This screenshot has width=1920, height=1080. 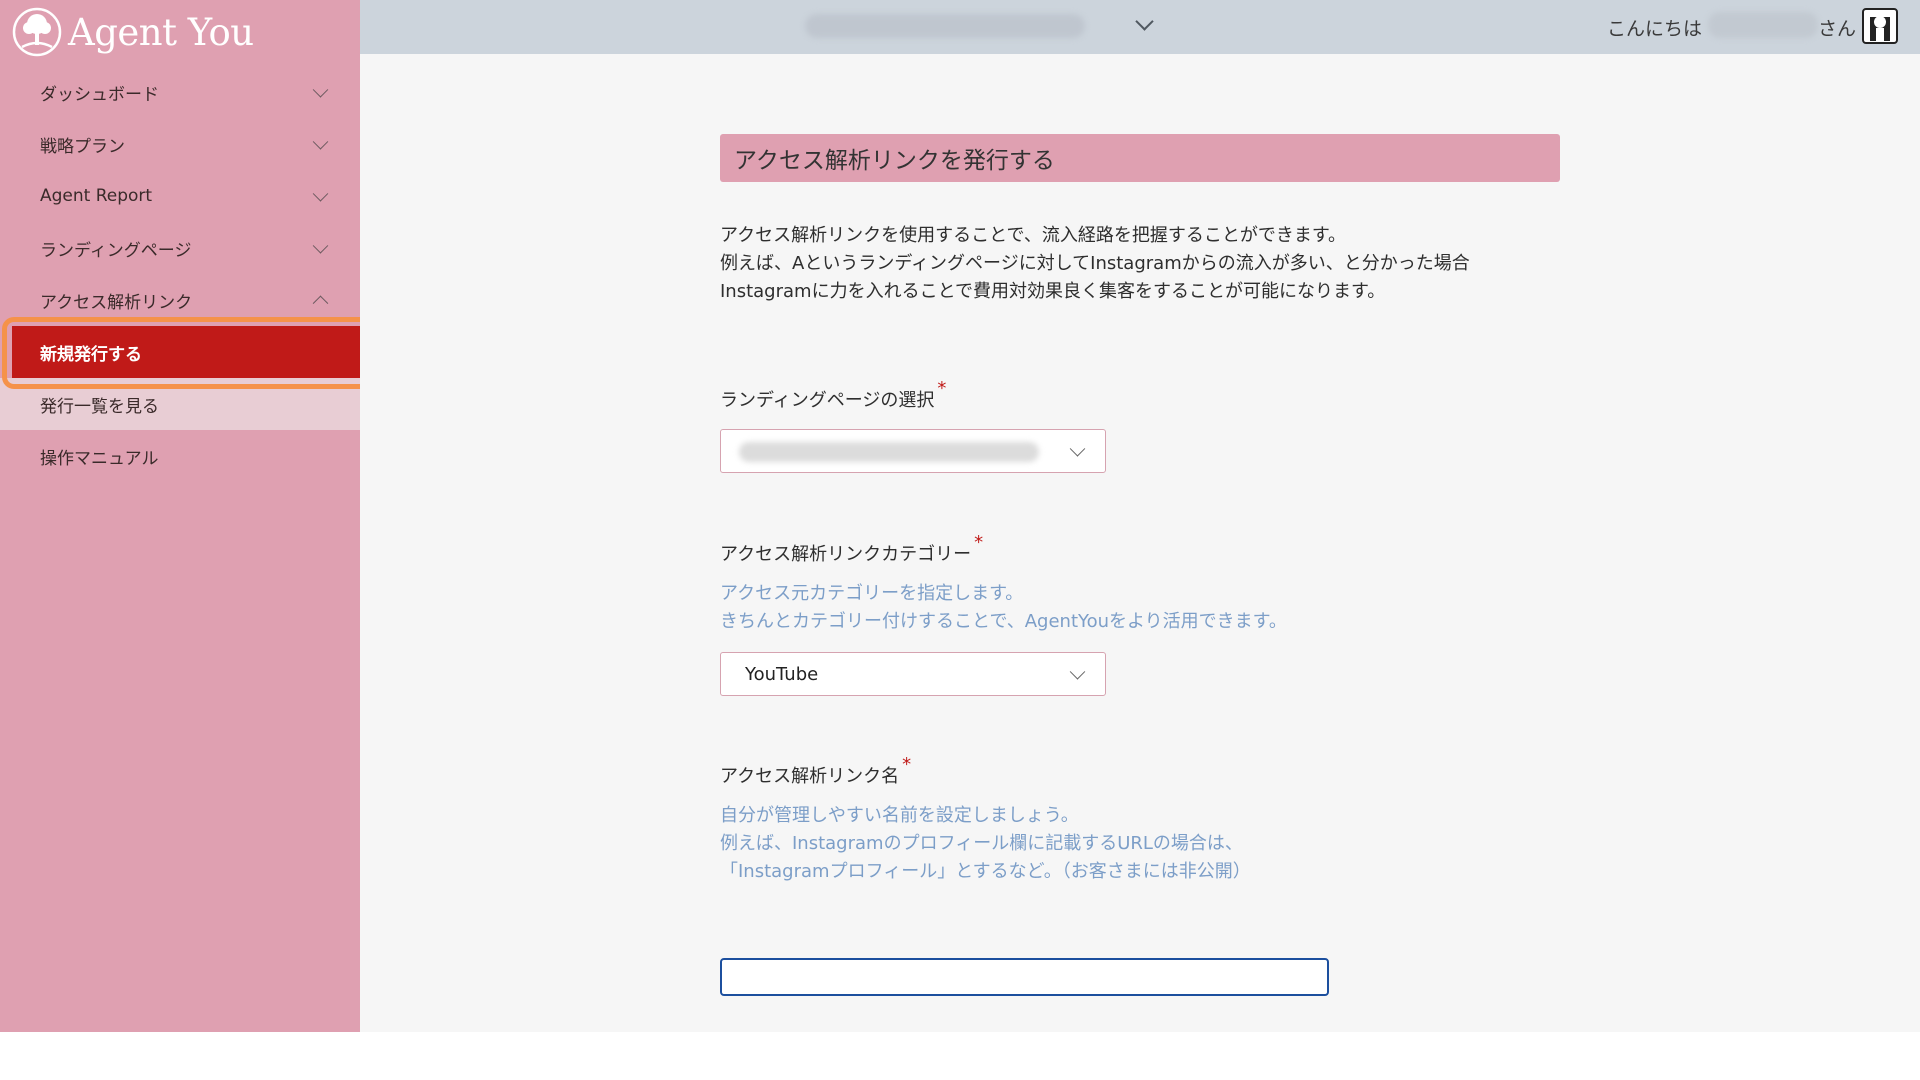 I want to click on tree-logo-icon, so click(x=37, y=32).